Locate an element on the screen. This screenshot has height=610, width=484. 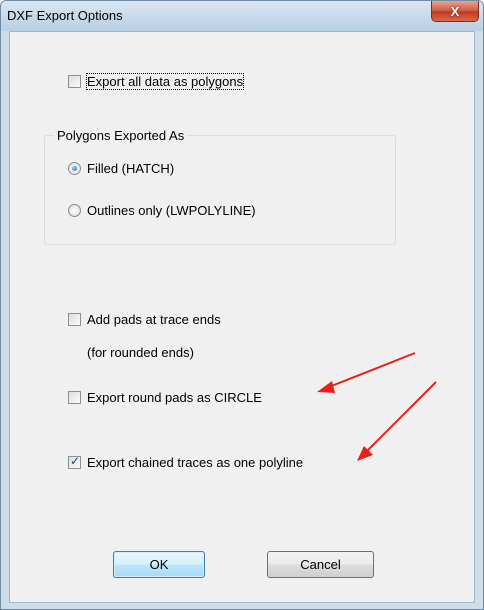
polygons-group-label: Polygons Exported As is located at coordinates (121, 135).